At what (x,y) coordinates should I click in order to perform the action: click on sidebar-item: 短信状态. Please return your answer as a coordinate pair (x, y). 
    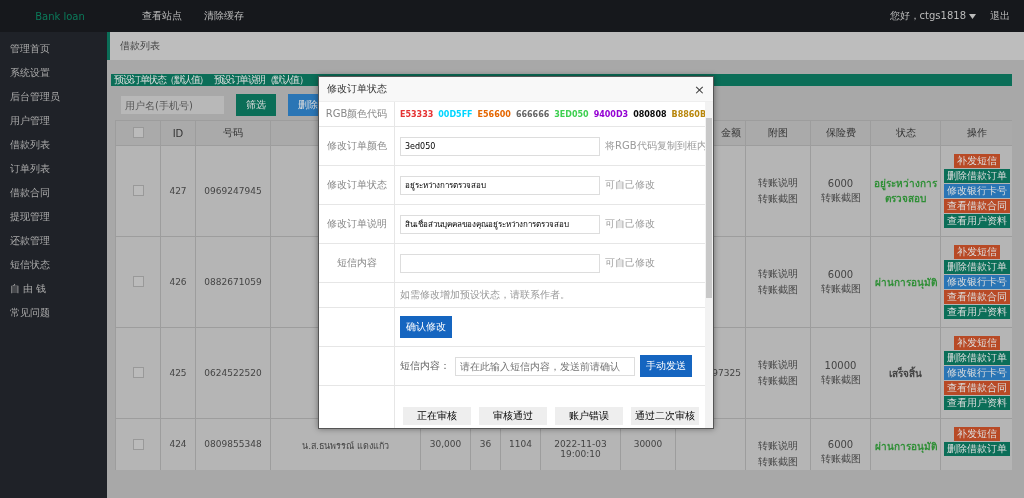
    Looking at the image, I should click on (53, 265).